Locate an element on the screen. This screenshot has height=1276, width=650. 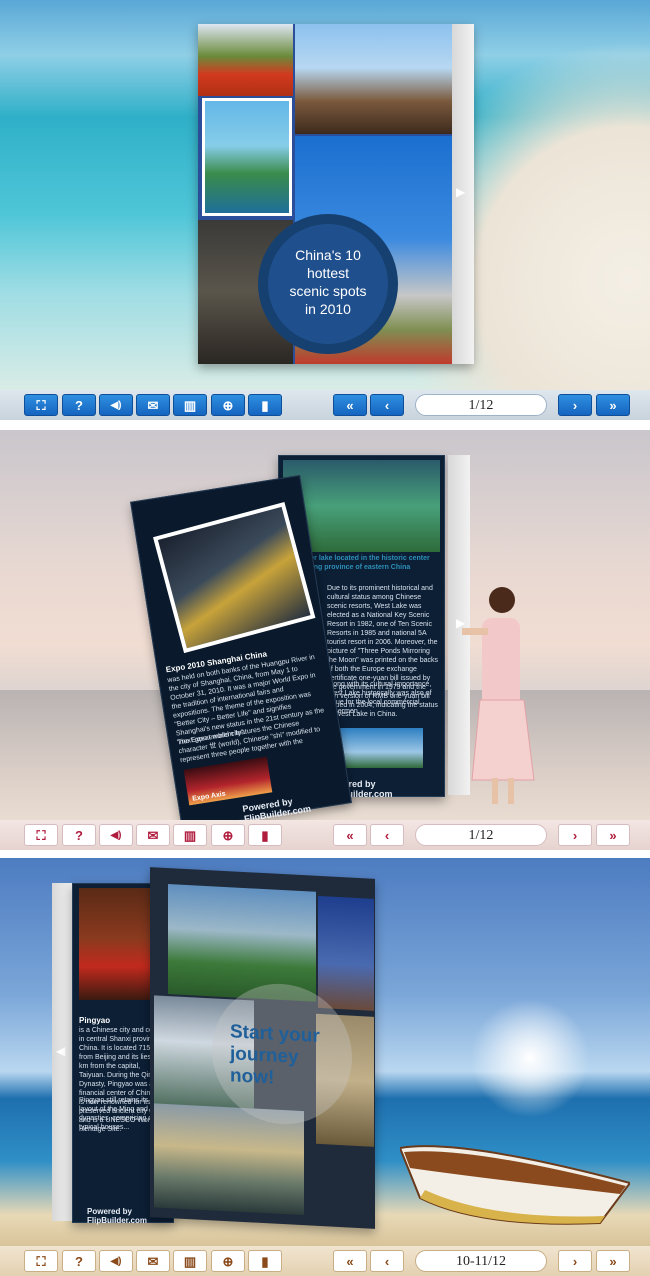
photo-pagoda-small is located at coordinates (381, 748).